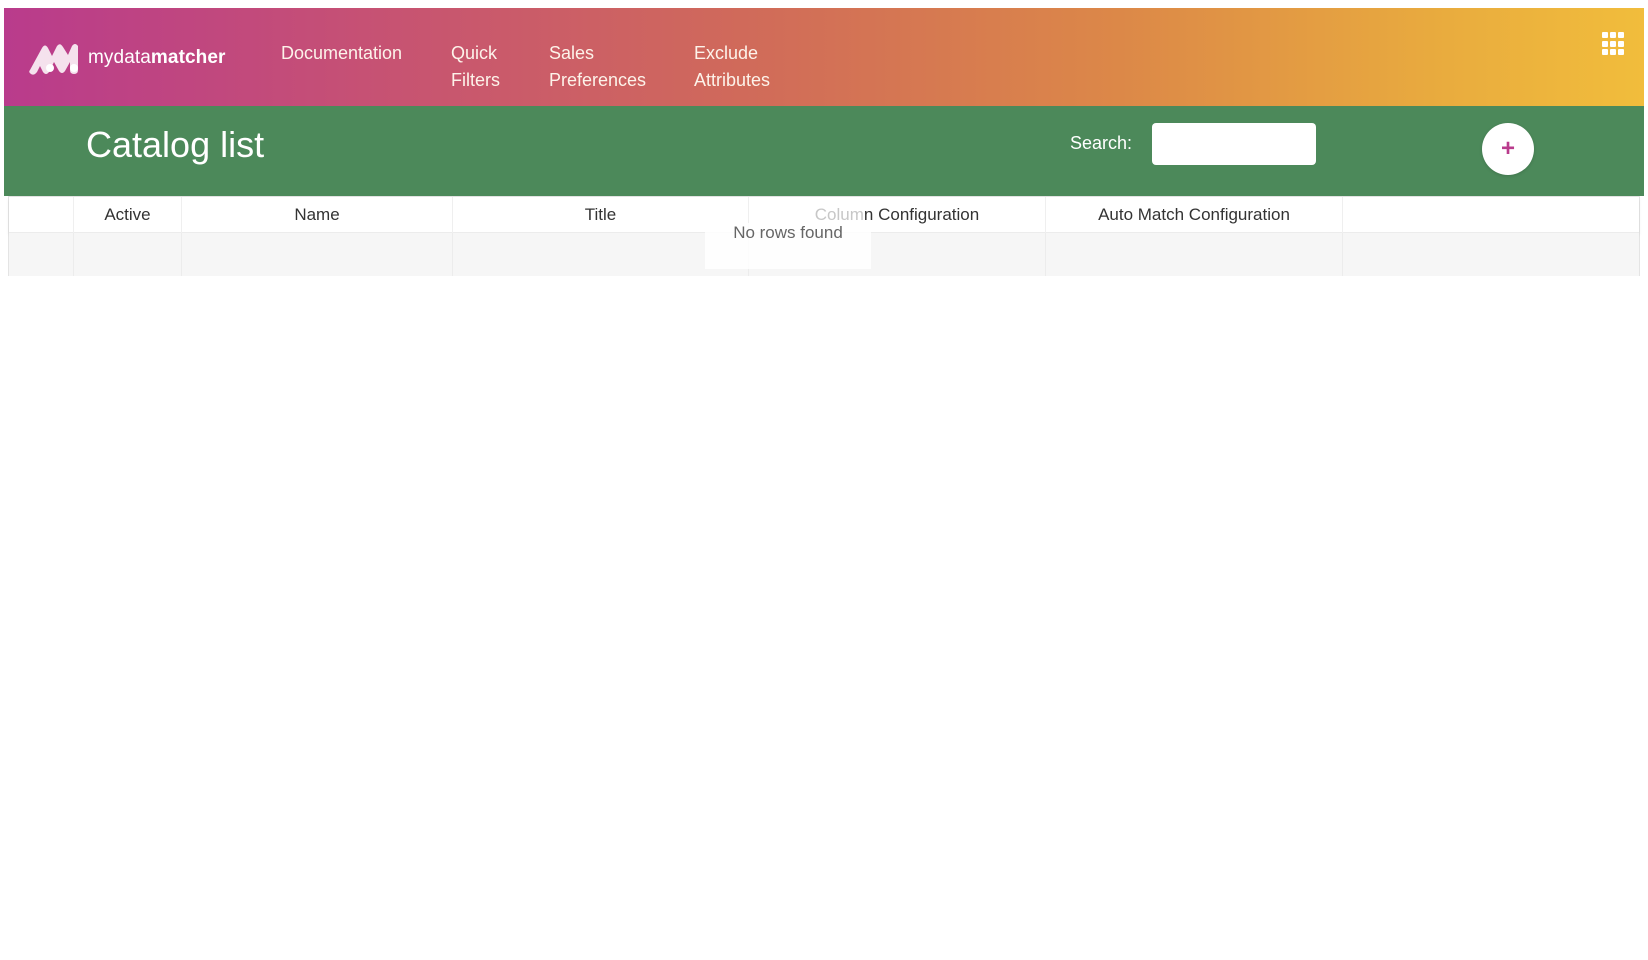 The height and width of the screenshot is (960, 1648). Describe the element at coordinates (597, 67) in the screenshot. I see `nav-item-sales-preferences: Sales Preferences` at that location.